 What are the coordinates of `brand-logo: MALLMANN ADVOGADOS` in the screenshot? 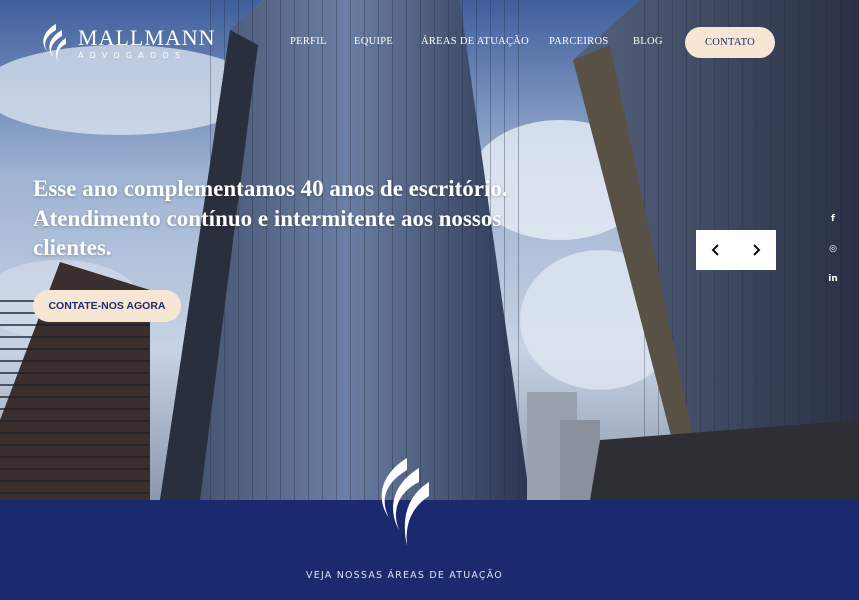 It's located at (125, 43).